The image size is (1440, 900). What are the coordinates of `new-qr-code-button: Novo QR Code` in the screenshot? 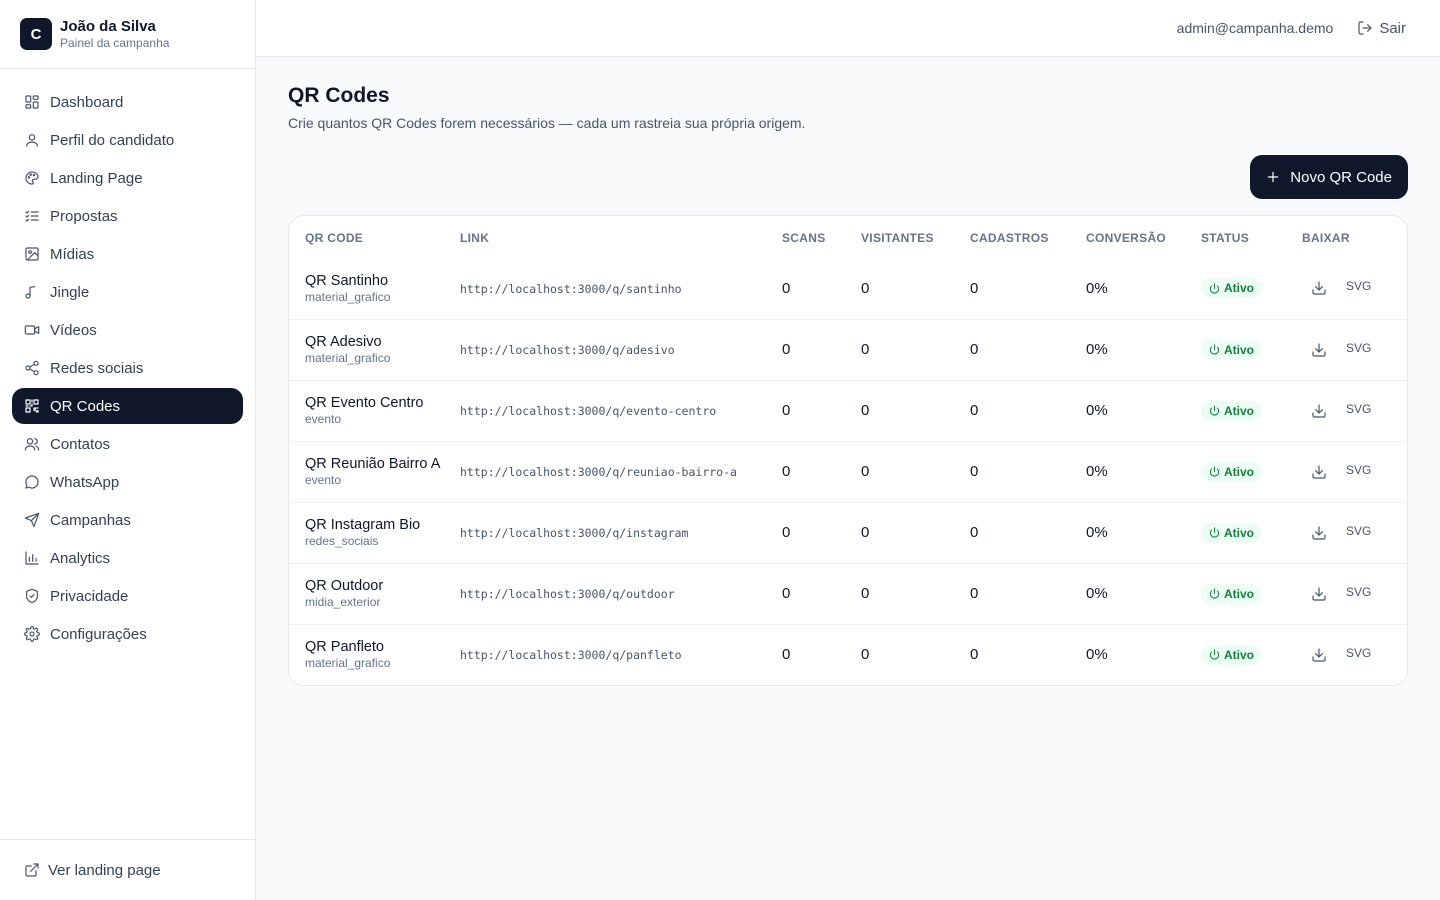 It's located at (1329, 177).